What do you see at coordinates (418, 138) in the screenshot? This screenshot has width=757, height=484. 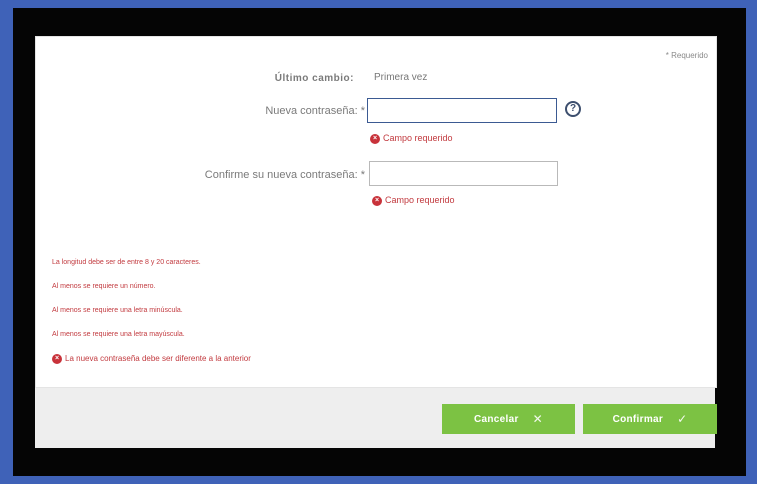 I see `new-password-error-text: Campo requerido` at bounding box center [418, 138].